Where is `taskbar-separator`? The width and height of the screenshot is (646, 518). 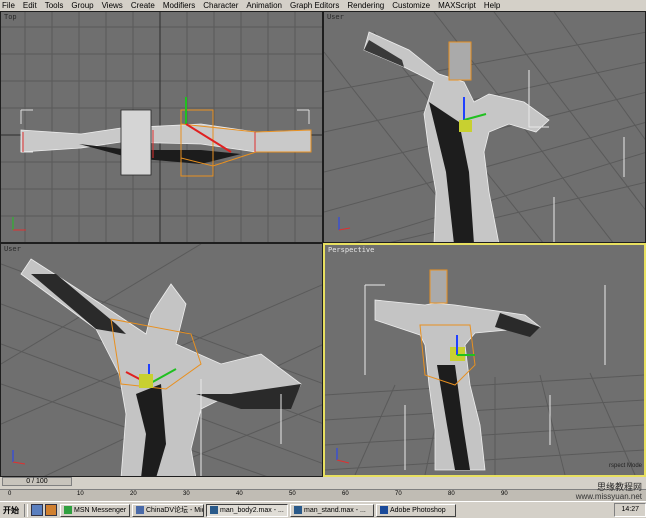 taskbar-separator is located at coordinates (26, 510).